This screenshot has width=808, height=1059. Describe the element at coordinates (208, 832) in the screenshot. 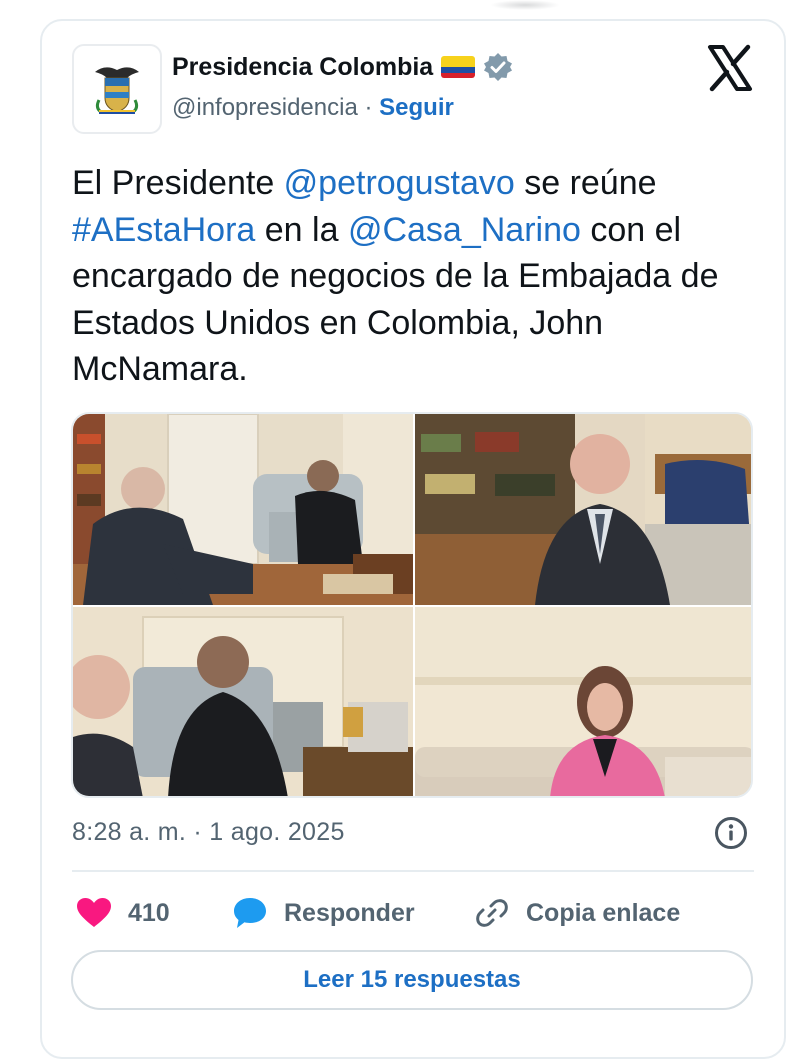

I see `tweet-timestamp: 8:28 a. m. · 1 ago. 2025` at that location.